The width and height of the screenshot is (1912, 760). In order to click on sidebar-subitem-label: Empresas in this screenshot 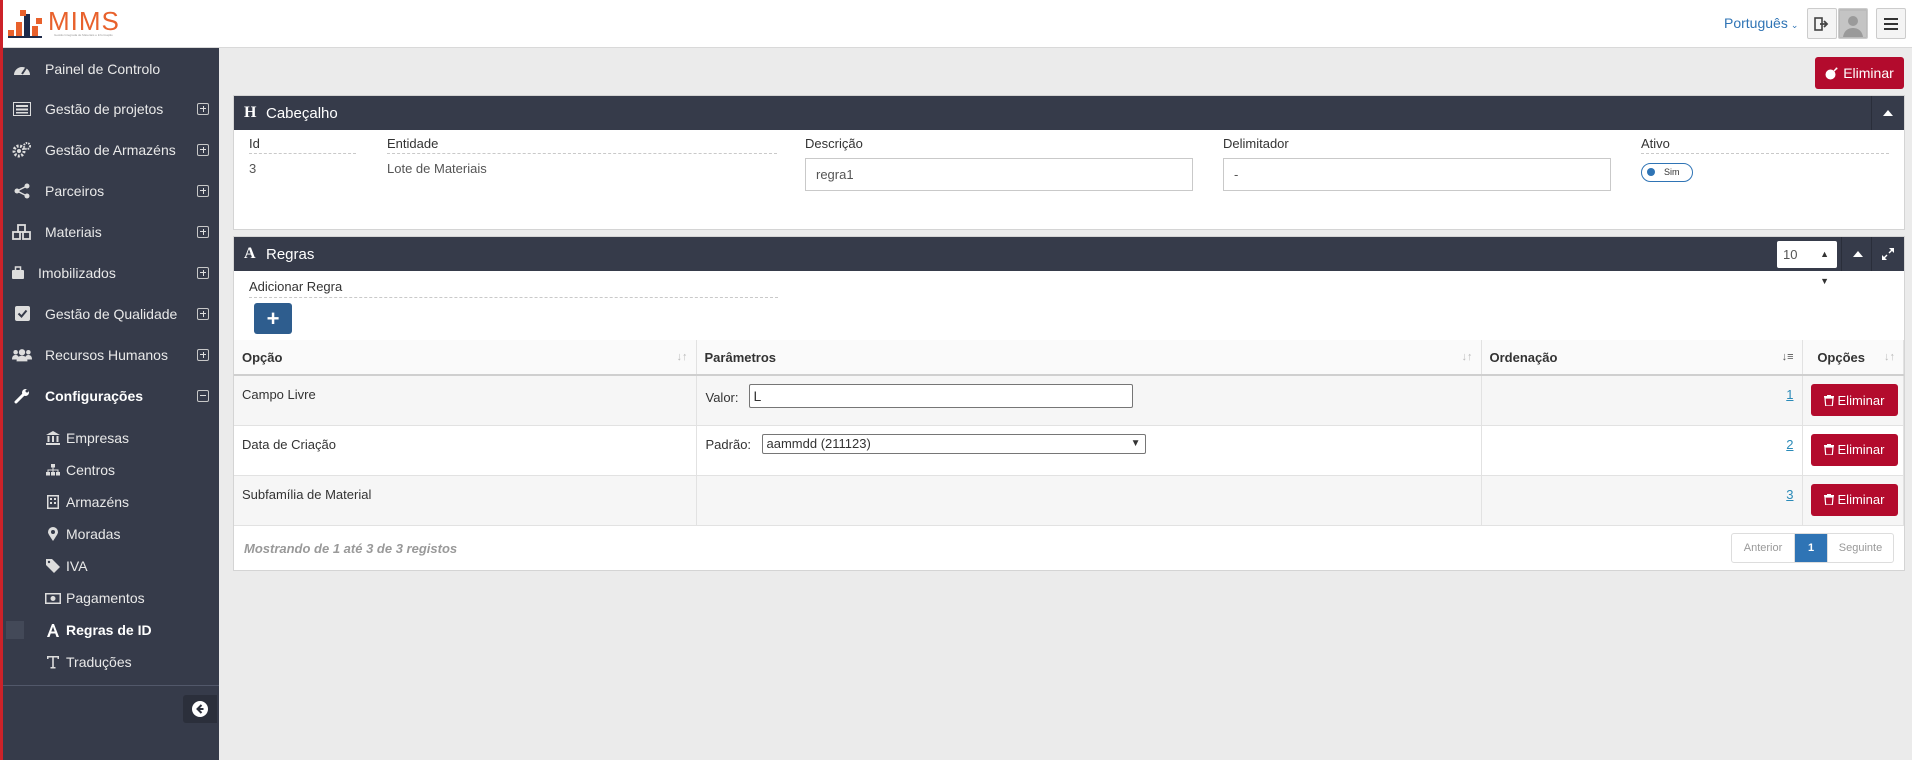, I will do `click(98, 438)`.